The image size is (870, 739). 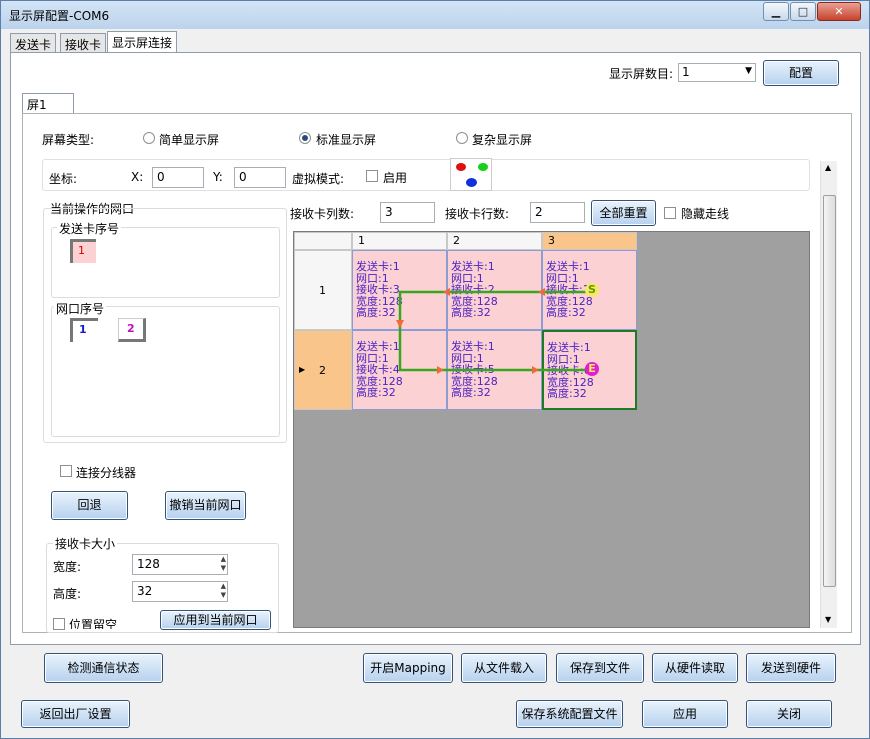 I want to click on rgb-dots-icon, so click(x=471, y=174).